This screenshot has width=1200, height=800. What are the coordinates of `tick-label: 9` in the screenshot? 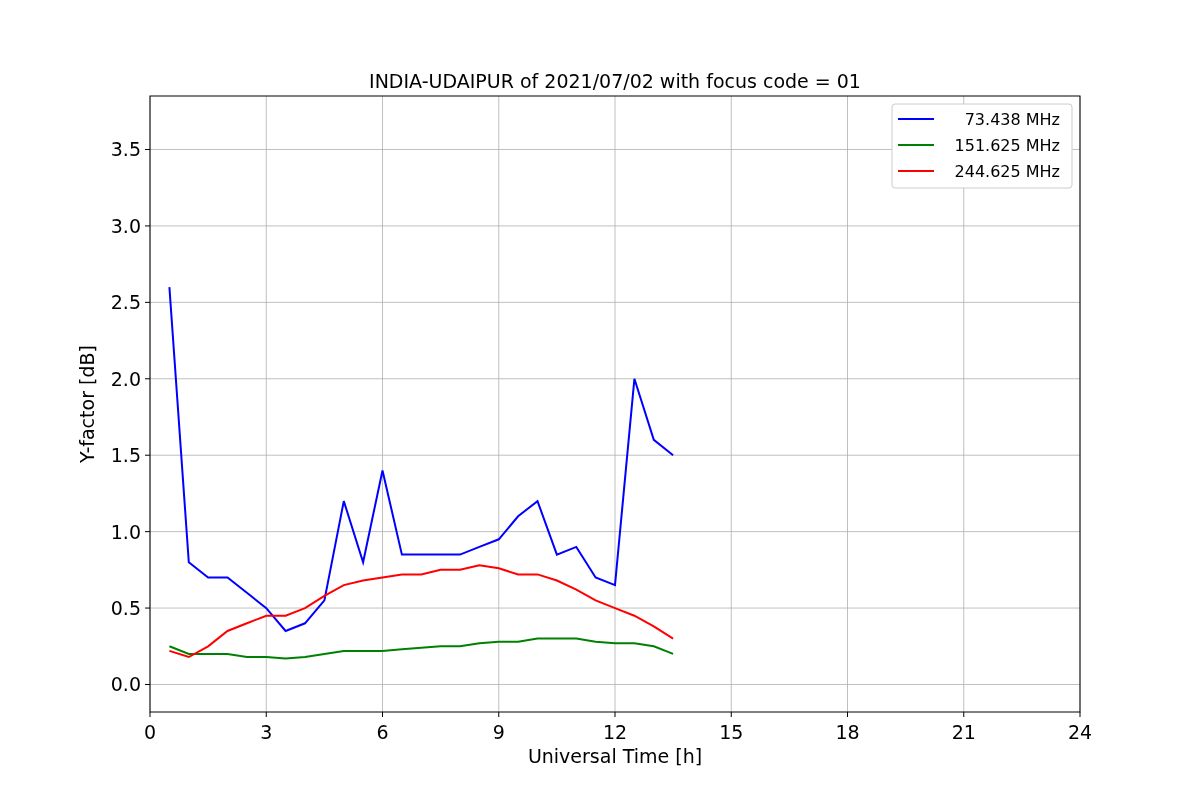 It's located at (498, 732).